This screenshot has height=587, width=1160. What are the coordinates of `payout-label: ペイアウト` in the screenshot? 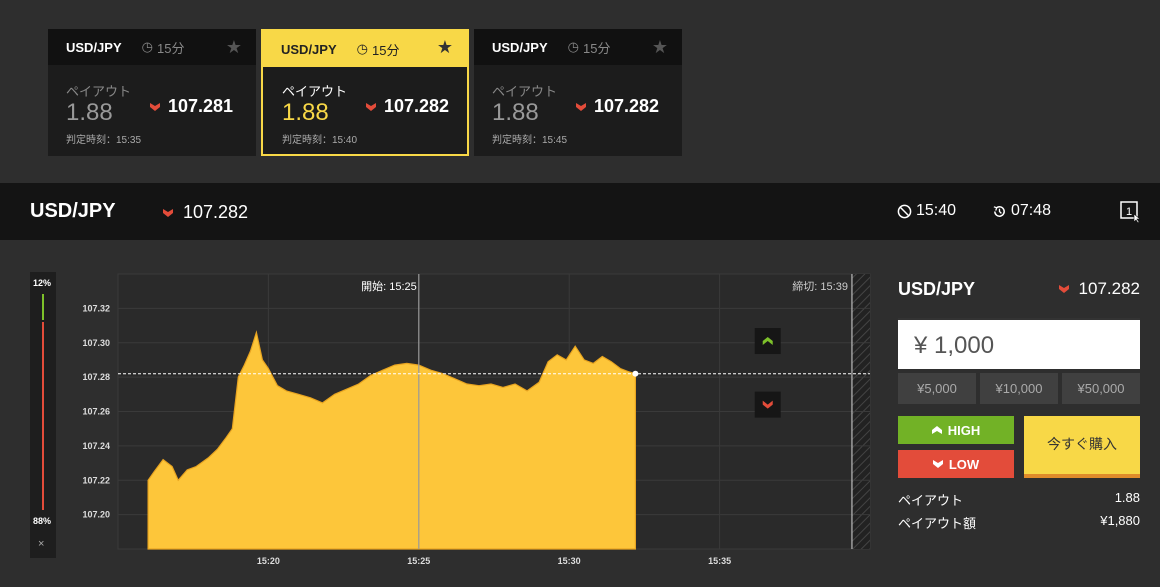 It's located at (931, 500).